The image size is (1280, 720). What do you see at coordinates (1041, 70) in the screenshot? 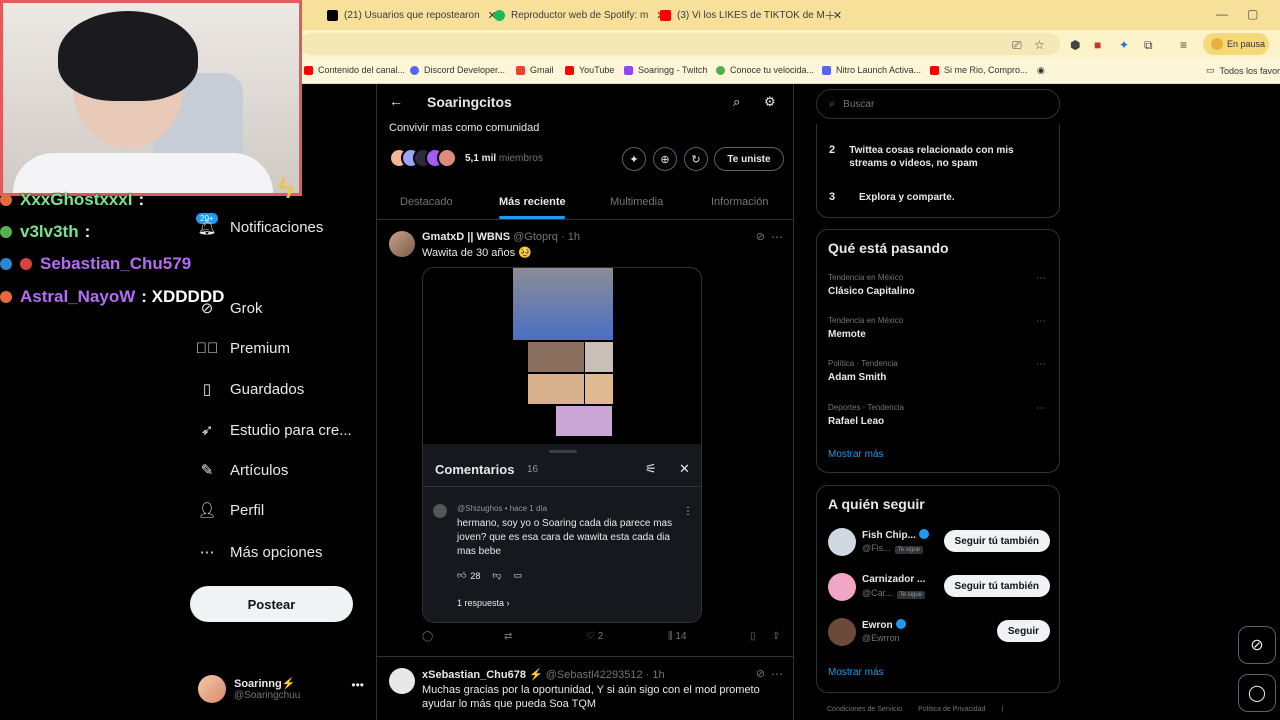
I see `globe-icon: ◉` at bounding box center [1041, 70].